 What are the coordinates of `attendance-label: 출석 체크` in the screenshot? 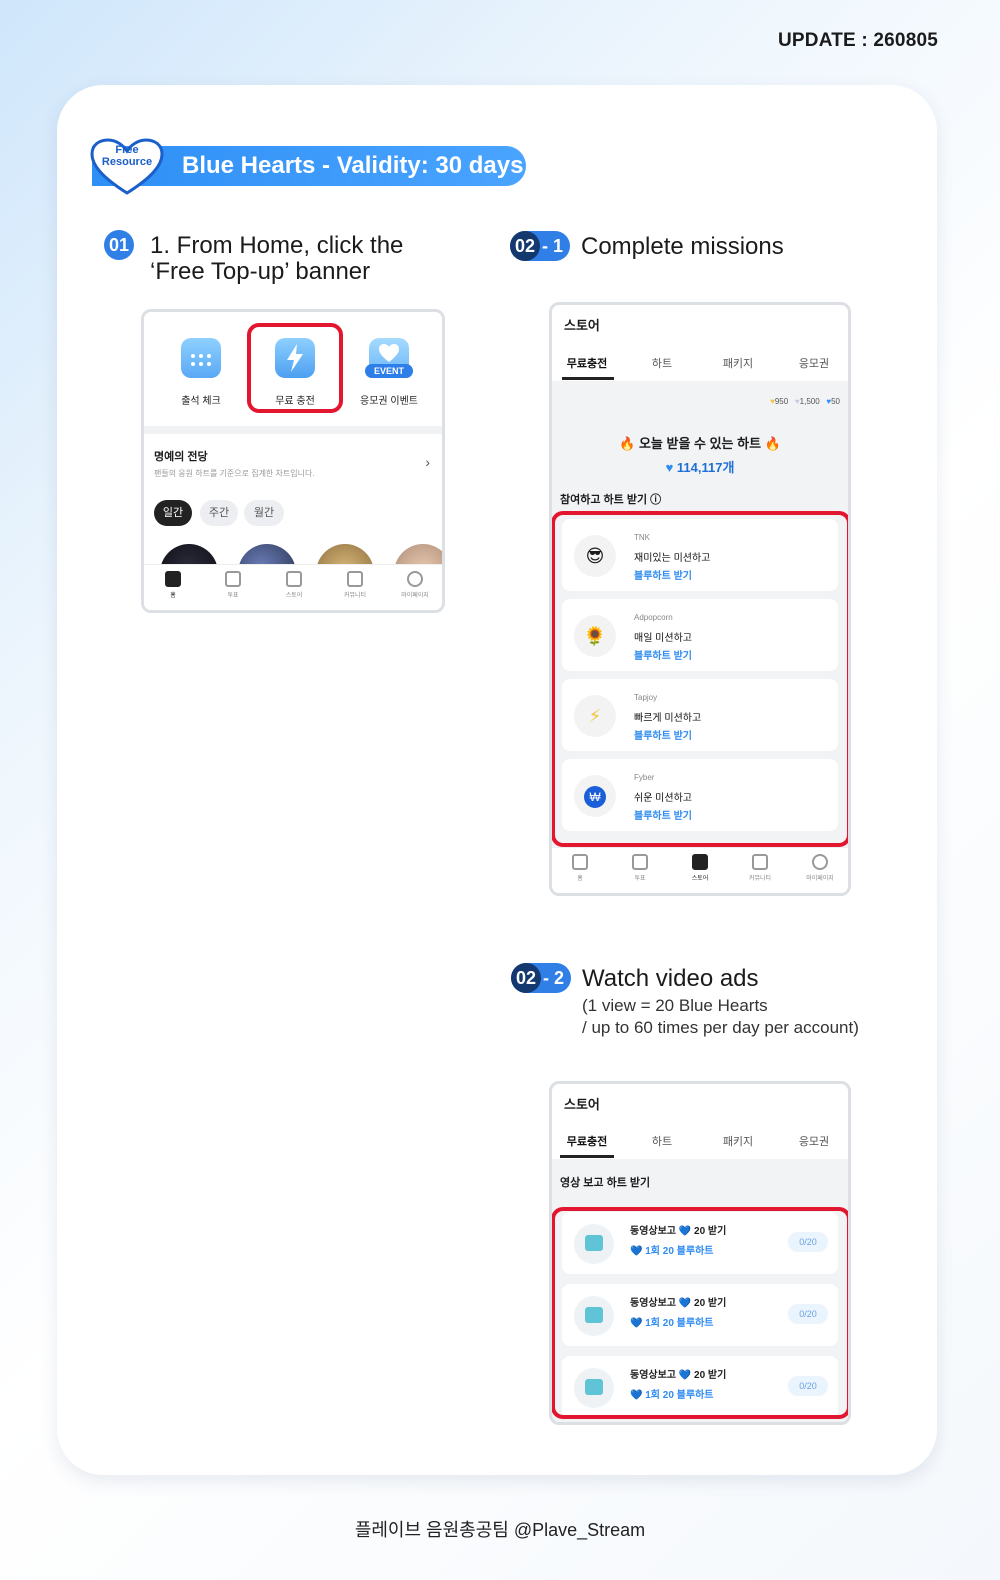 It's located at (201, 401).